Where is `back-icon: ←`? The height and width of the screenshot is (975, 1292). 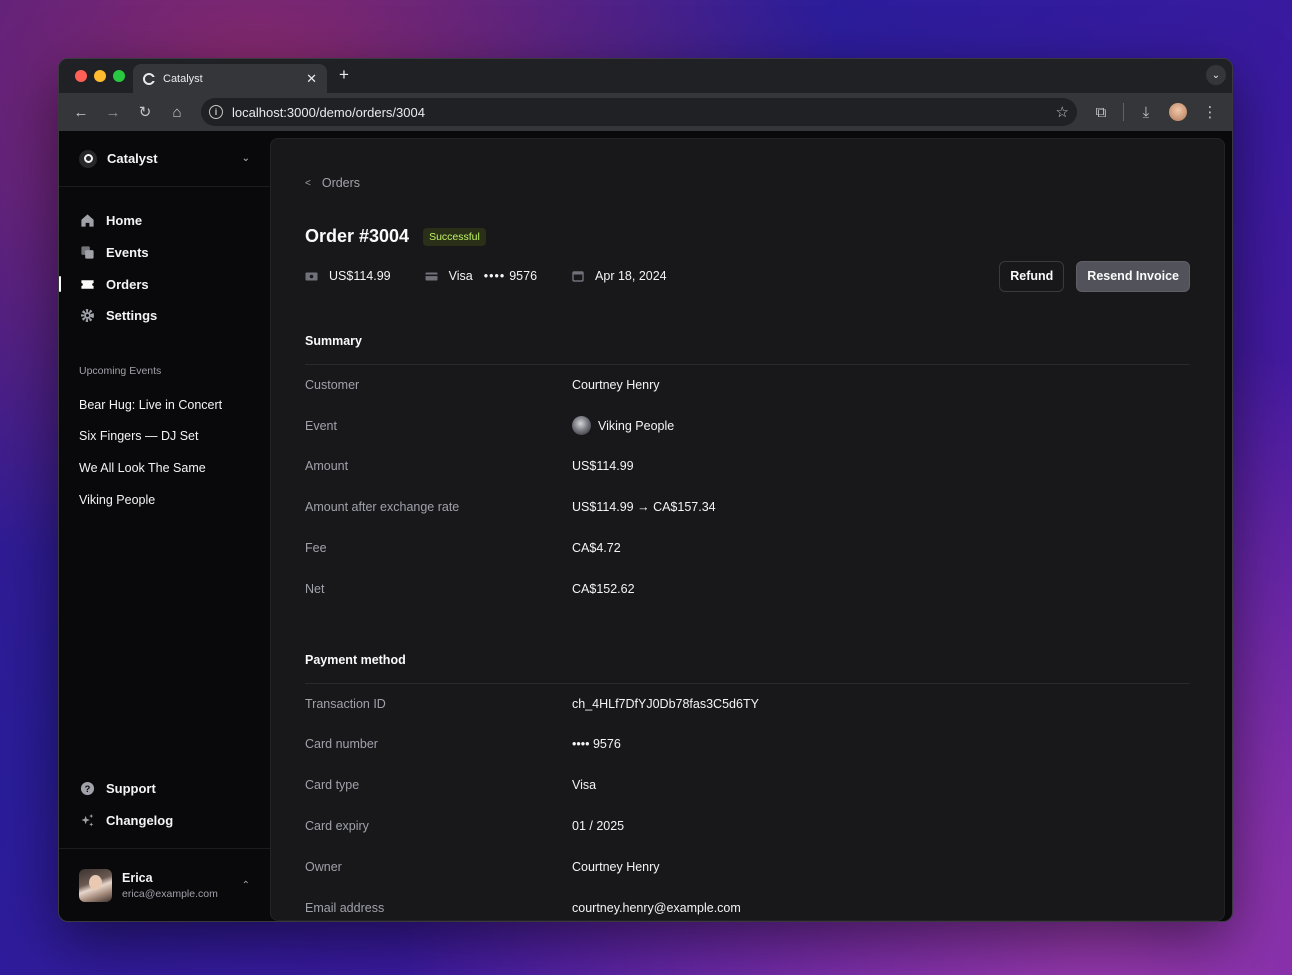 back-icon: ← is located at coordinates (81, 112).